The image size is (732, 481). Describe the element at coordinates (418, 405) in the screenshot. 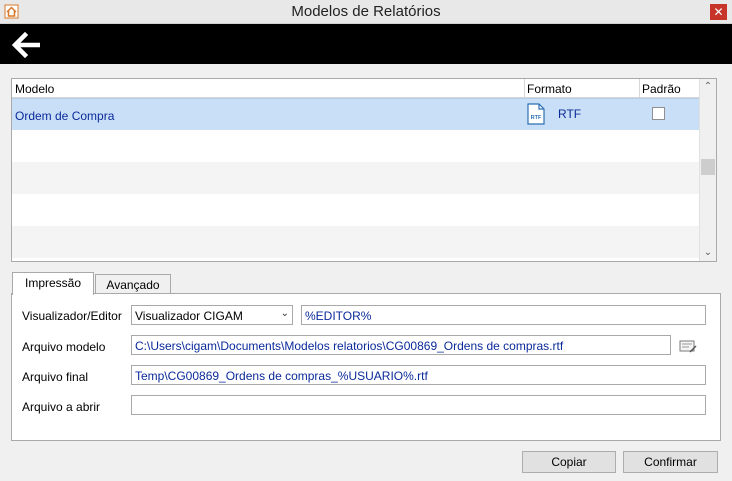

I see `open-file-field` at that location.